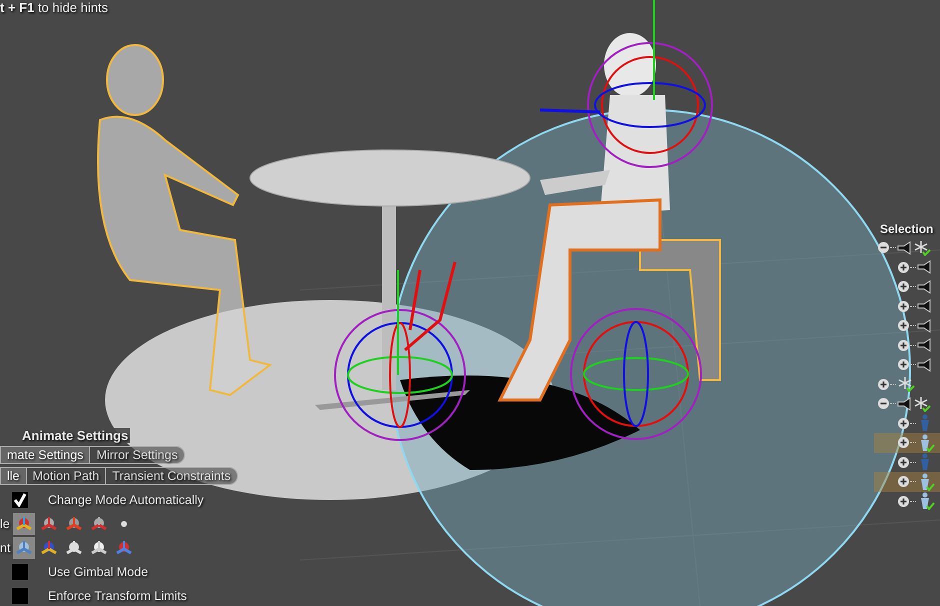 This screenshot has width=940, height=606. Describe the element at coordinates (126, 500) in the screenshot. I see `option-label: Change Mode Automatically` at that location.